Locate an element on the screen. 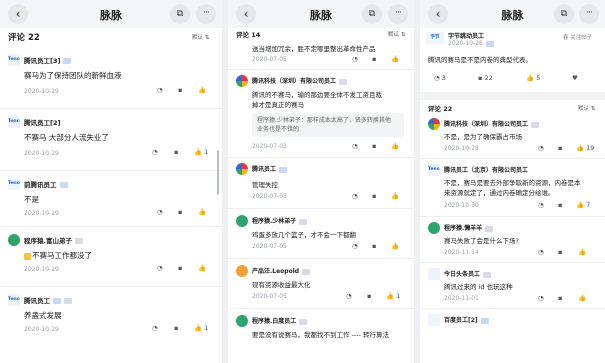 This screenshot has height=363, width=605. like-icon: 👍 19 is located at coordinates (585, 148).